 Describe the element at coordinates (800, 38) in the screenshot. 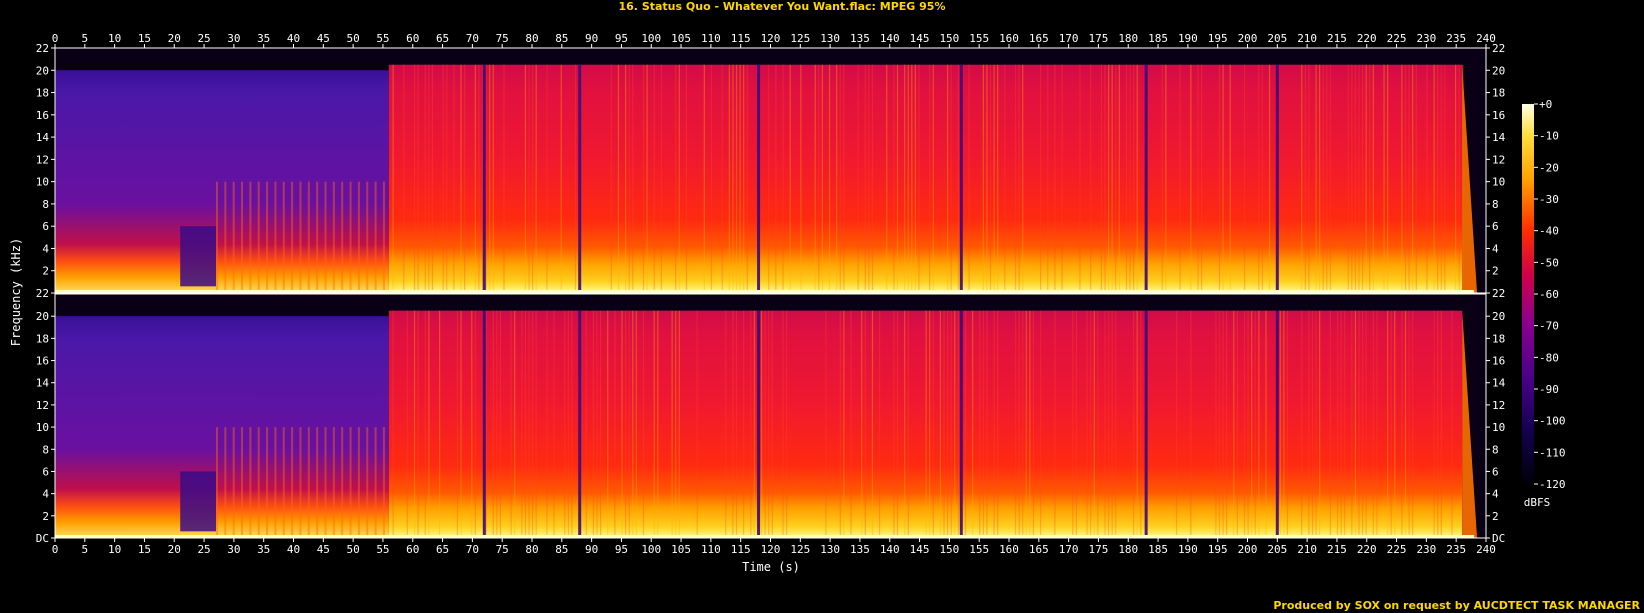

I see `x-tick-label: 125` at that location.